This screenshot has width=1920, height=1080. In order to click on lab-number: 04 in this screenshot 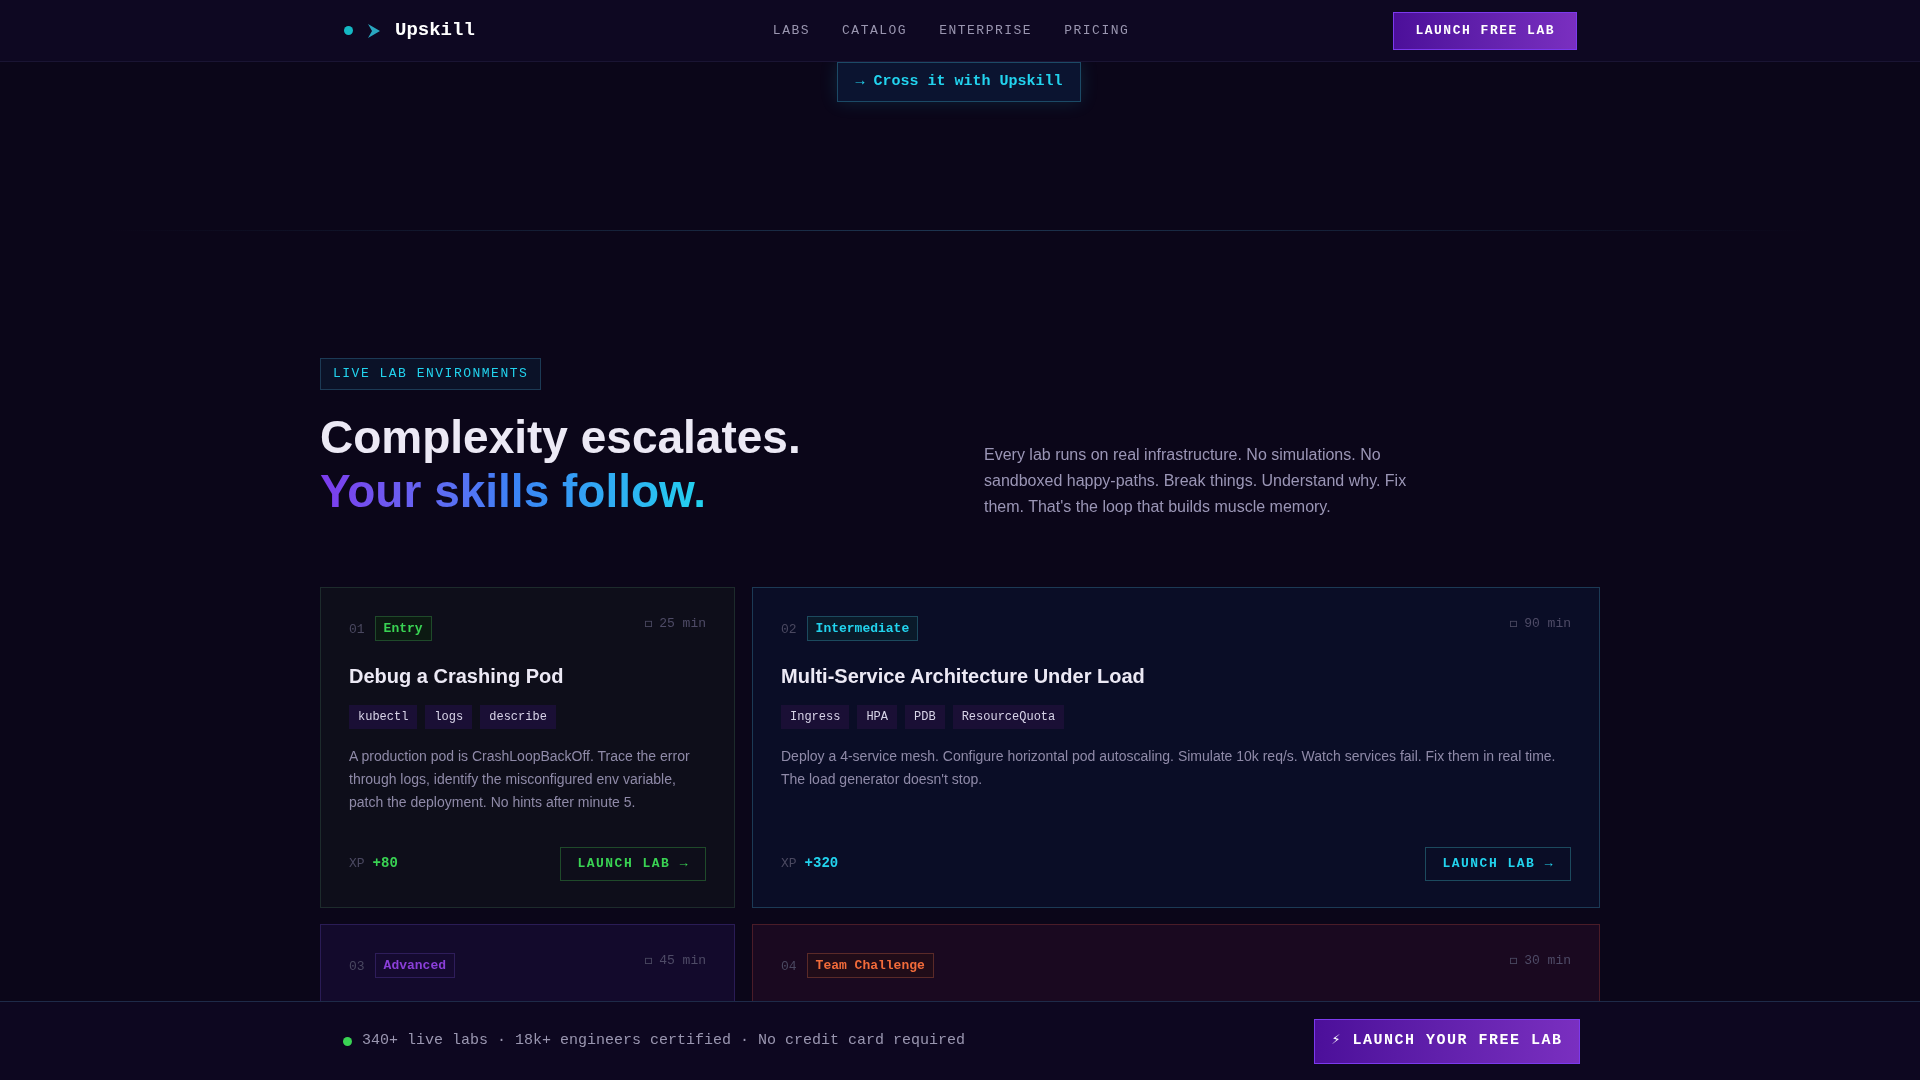, I will do `click(789, 966)`.